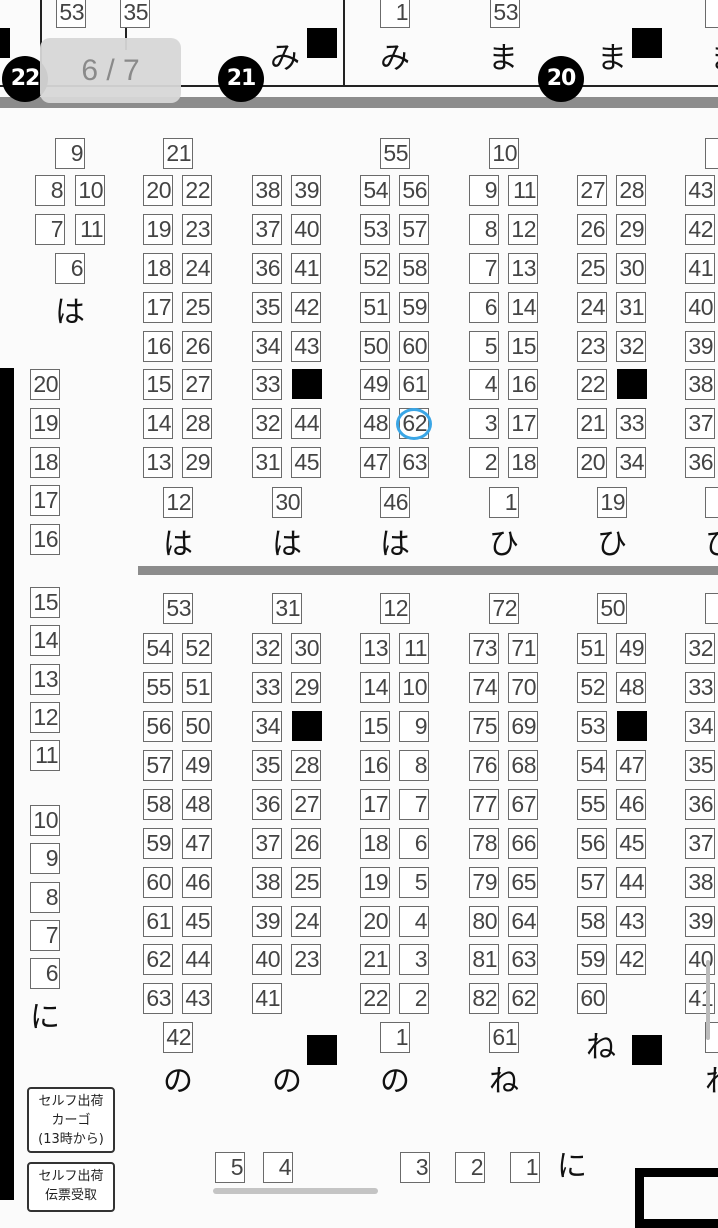  I want to click on booth: 2, so click(414, 998).